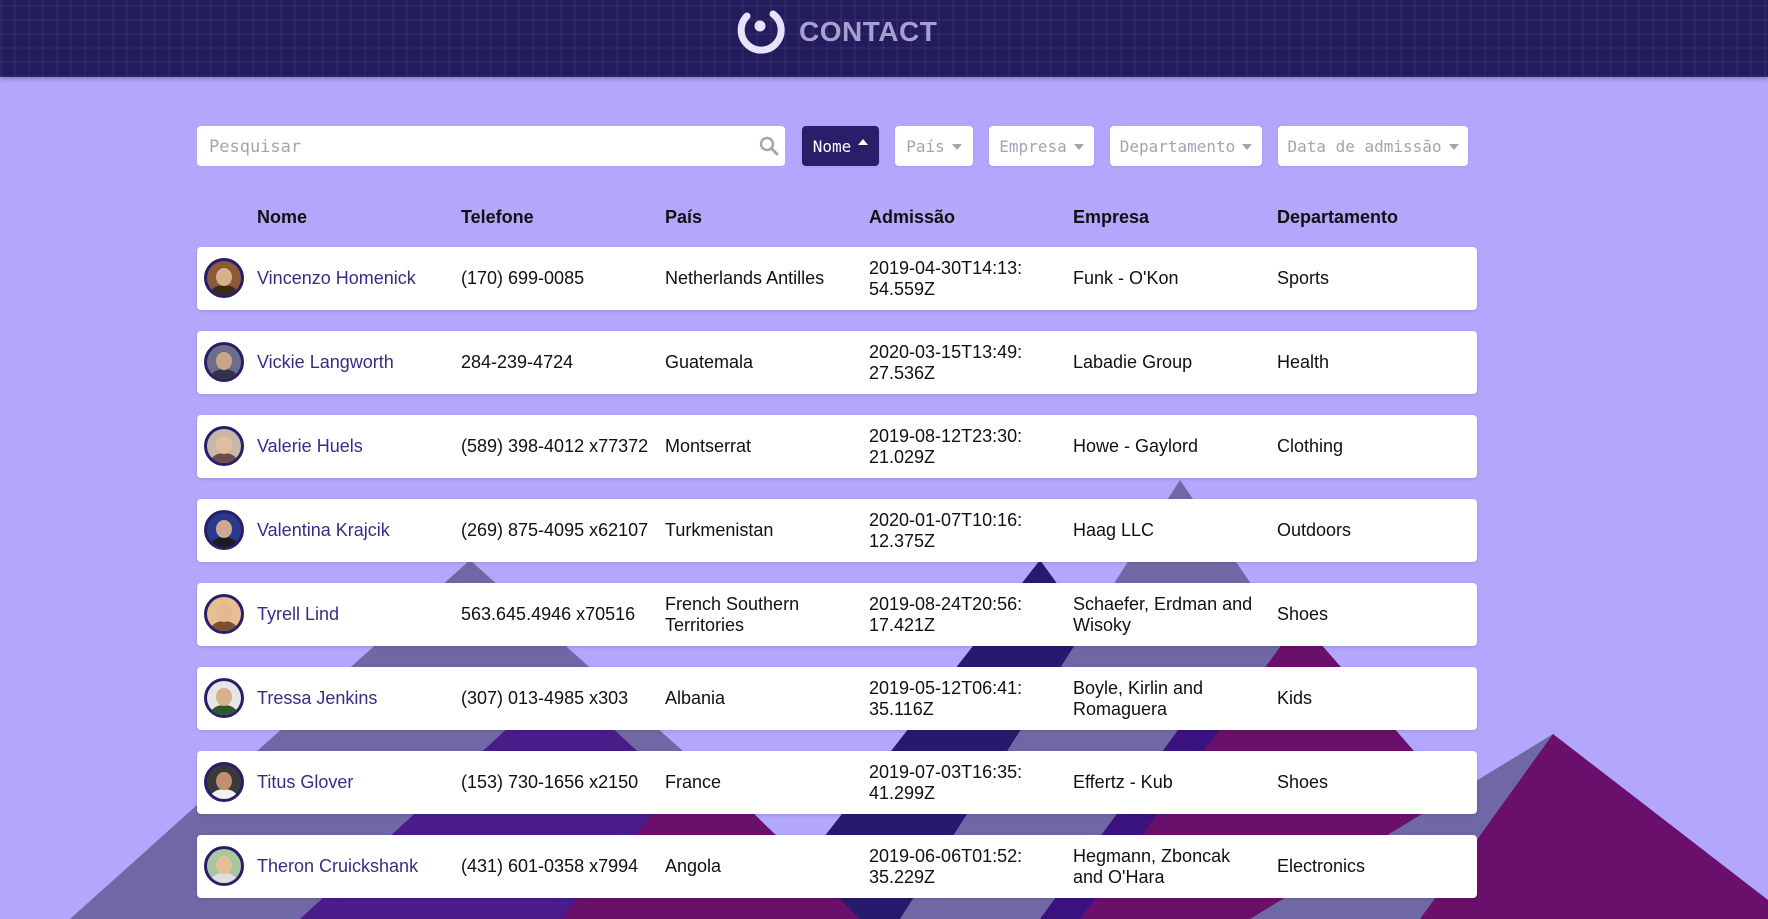  I want to click on contact-company-text: Labadie Group, so click(1133, 362).